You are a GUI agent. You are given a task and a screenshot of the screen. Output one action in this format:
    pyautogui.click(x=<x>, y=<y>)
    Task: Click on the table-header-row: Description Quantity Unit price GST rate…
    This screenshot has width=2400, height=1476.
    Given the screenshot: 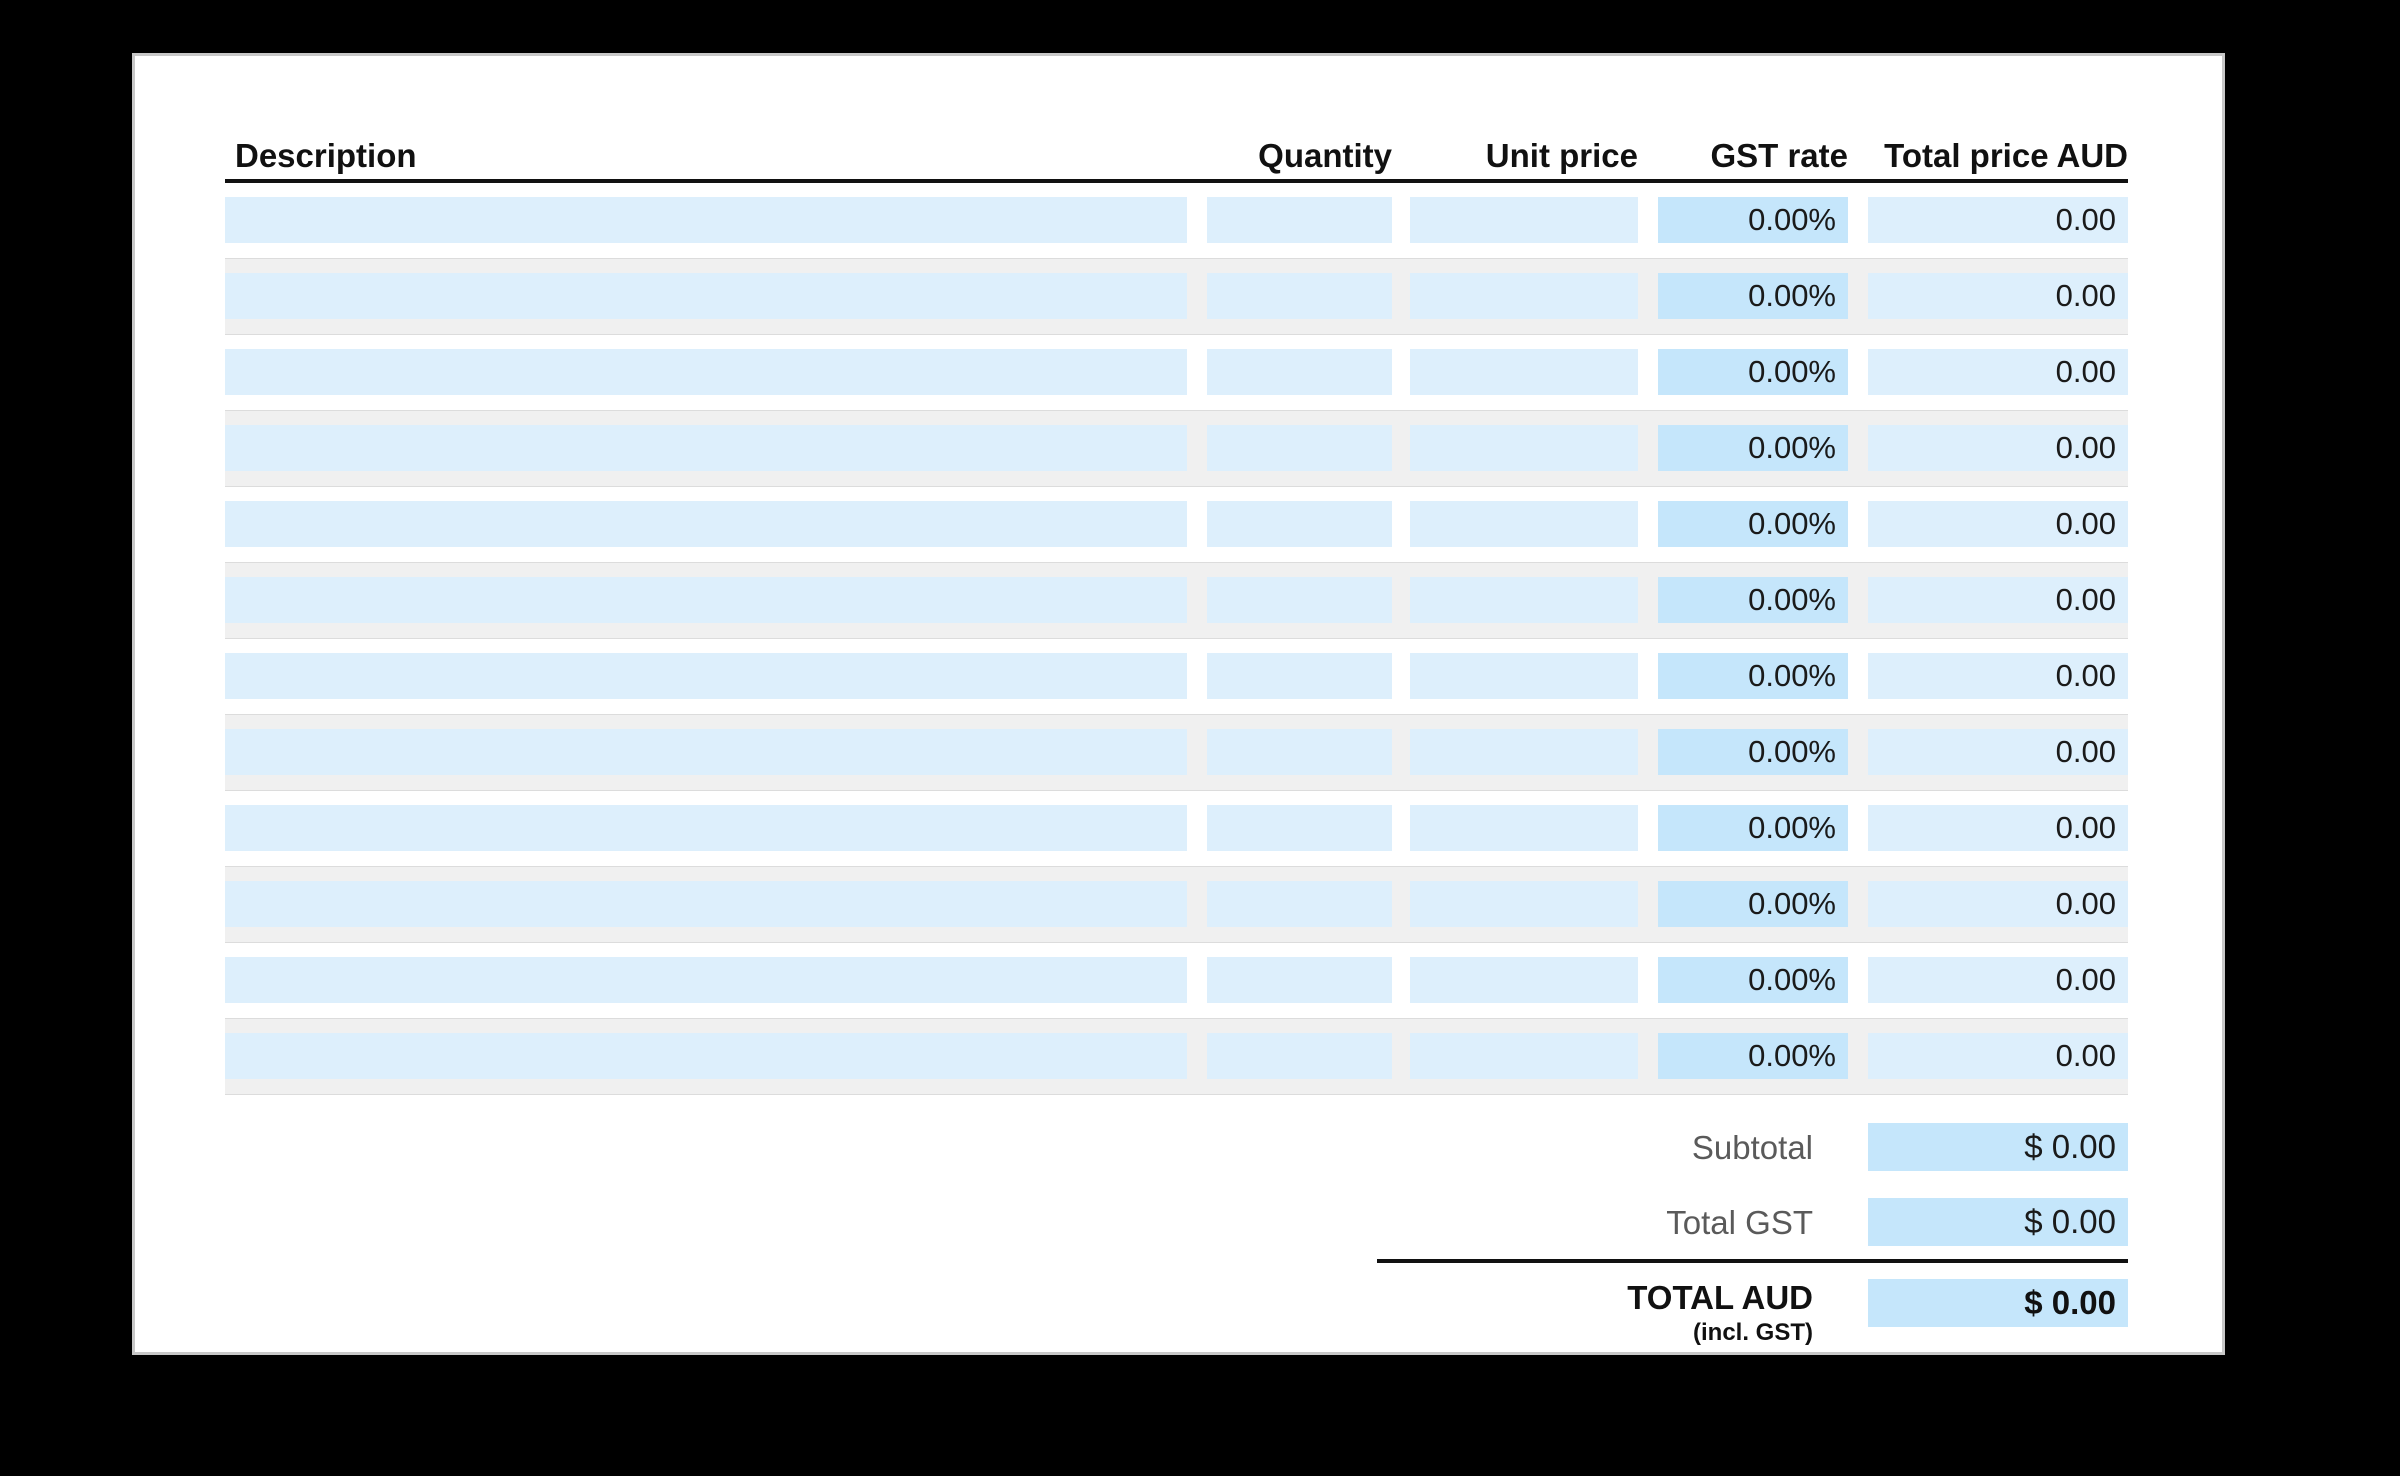 What is the action you would take?
    pyautogui.click(x=1176, y=140)
    